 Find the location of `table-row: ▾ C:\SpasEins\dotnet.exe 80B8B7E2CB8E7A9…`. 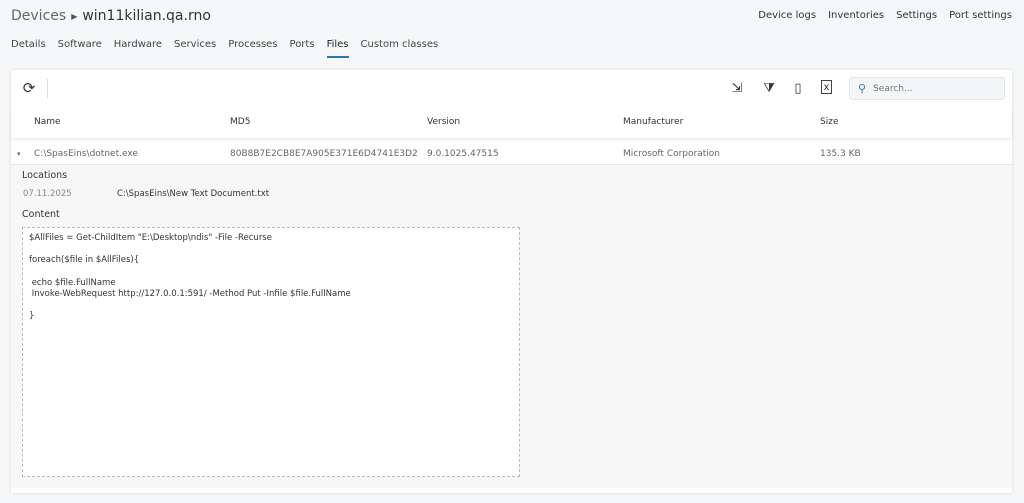

table-row: ▾ C:\SpasEins\dotnet.exe 80B8B7E2CB8E7A9… is located at coordinates (511, 154).